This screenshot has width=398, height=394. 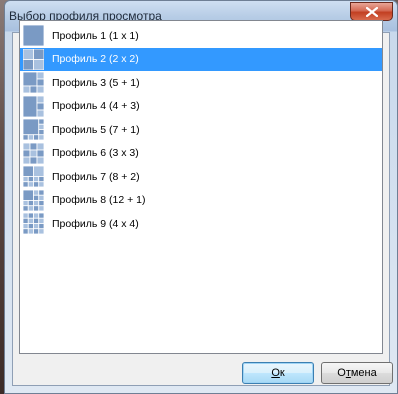 What do you see at coordinates (201, 130) in the screenshot?
I see `profile-list-item: Профиль 5 (7 + 1)` at bounding box center [201, 130].